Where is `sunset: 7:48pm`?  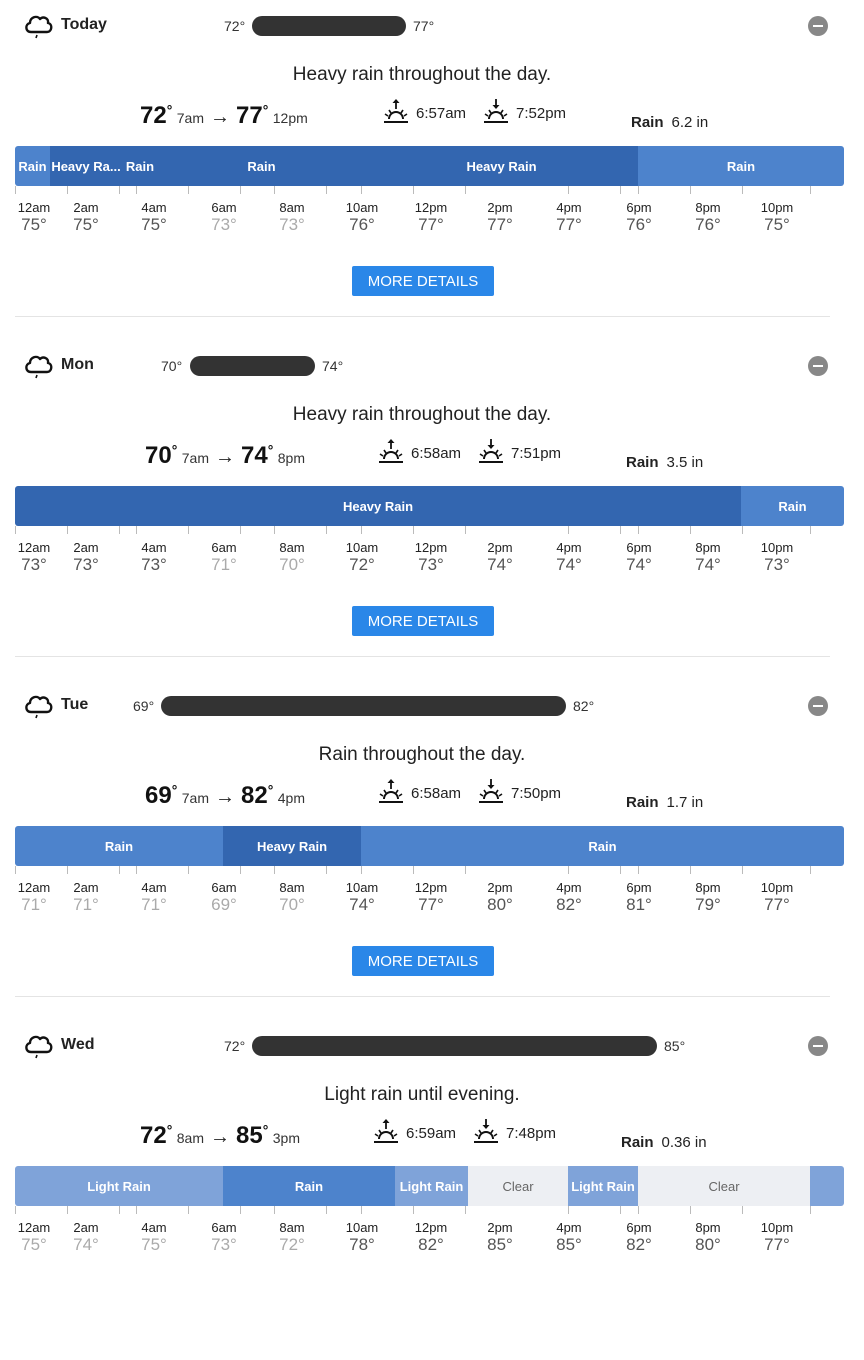 sunset: 7:48pm is located at coordinates (514, 1133).